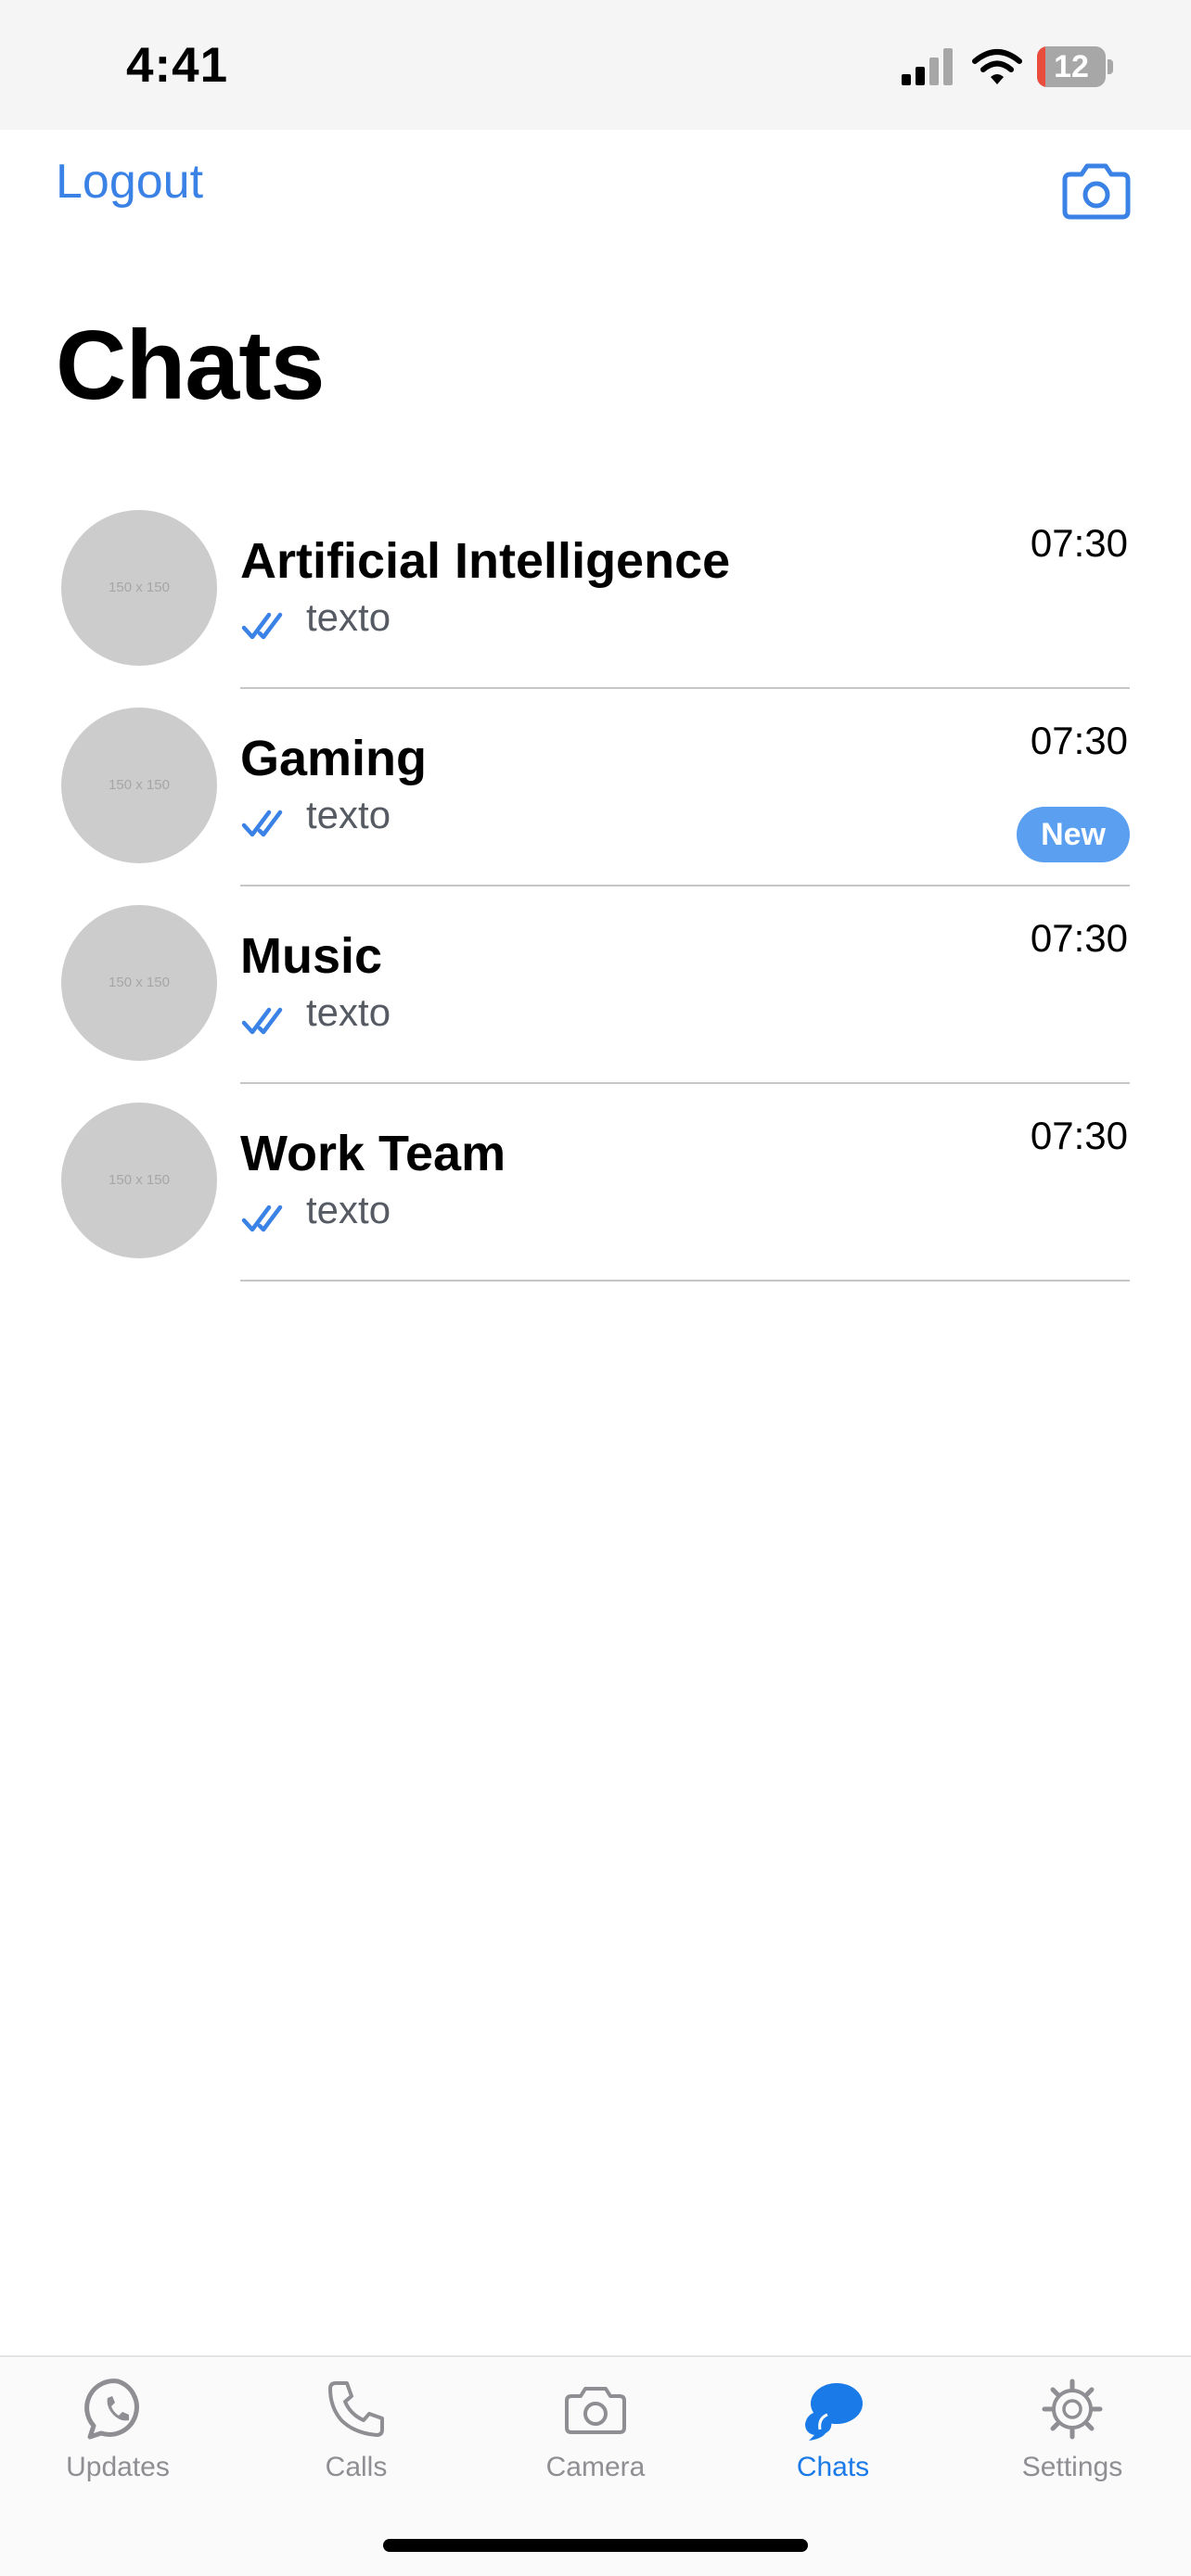 This screenshot has width=1191, height=2576. Describe the element at coordinates (1073, 834) in the screenshot. I see `new-badge: New` at that location.